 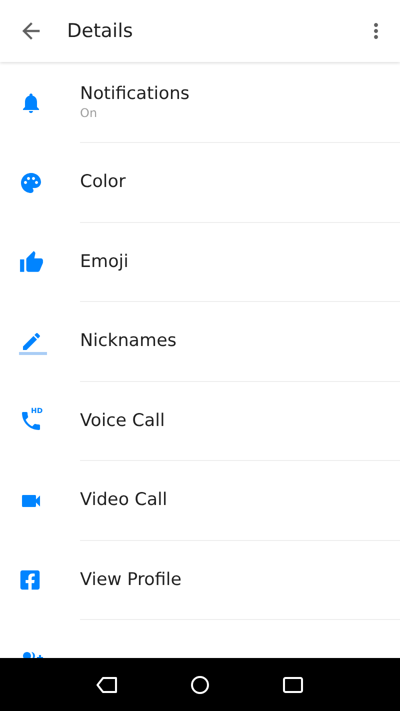 What do you see at coordinates (200, 102) in the screenshot?
I see `settings-item: Notifications On` at bounding box center [200, 102].